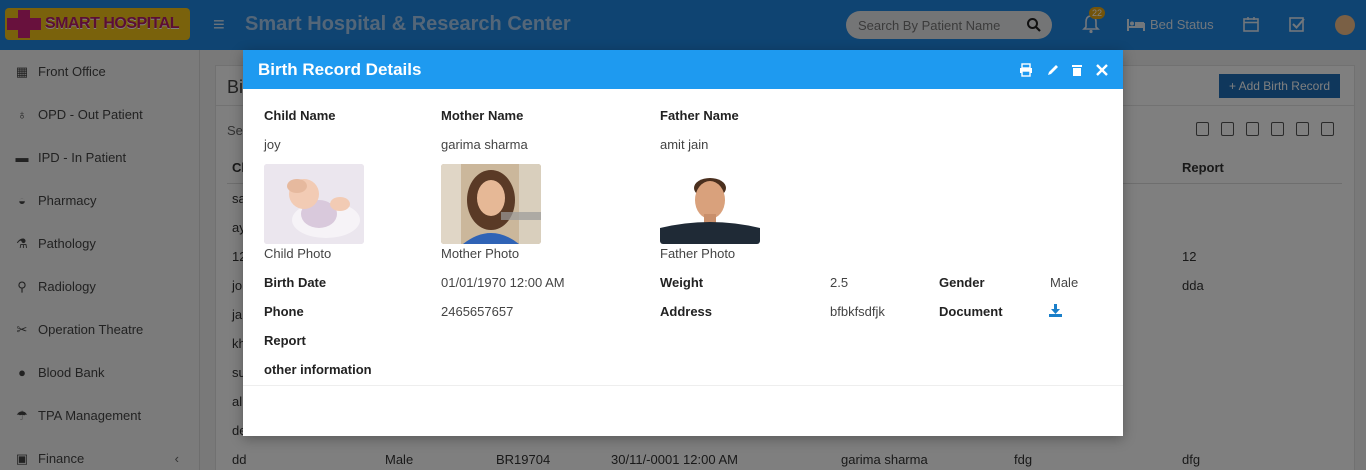 This screenshot has height=470, width=1366. Describe the element at coordinates (857, 311) in the screenshot. I see `address-value: bfbkfsdfjk` at that location.